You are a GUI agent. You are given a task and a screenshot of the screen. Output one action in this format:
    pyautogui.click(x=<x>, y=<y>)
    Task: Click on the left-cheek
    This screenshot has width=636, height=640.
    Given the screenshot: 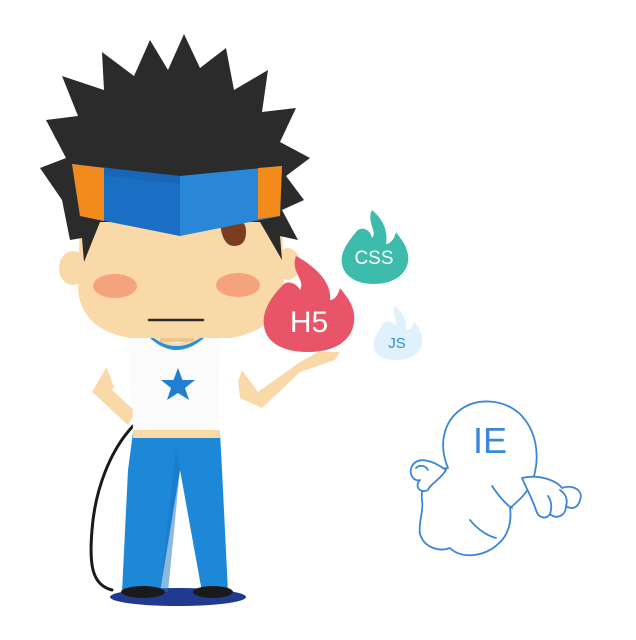 What is the action you would take?
    pyautogui.click(x=115, y=286)
    